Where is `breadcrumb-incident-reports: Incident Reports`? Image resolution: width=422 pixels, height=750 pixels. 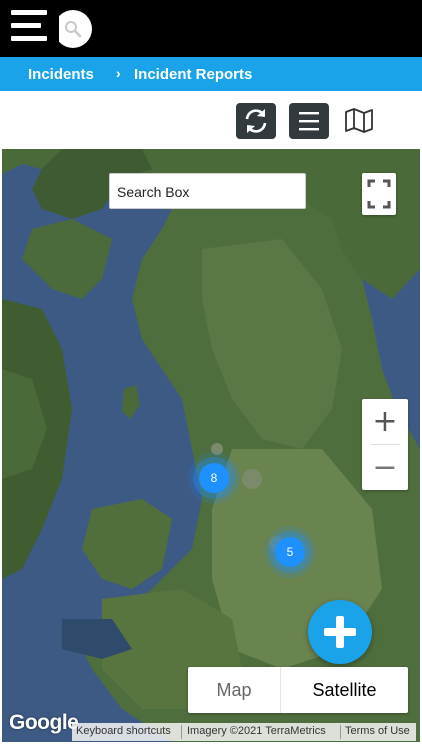
breadcrumb-incident-reports: Incident Reports is located at coordinates (193, 74).